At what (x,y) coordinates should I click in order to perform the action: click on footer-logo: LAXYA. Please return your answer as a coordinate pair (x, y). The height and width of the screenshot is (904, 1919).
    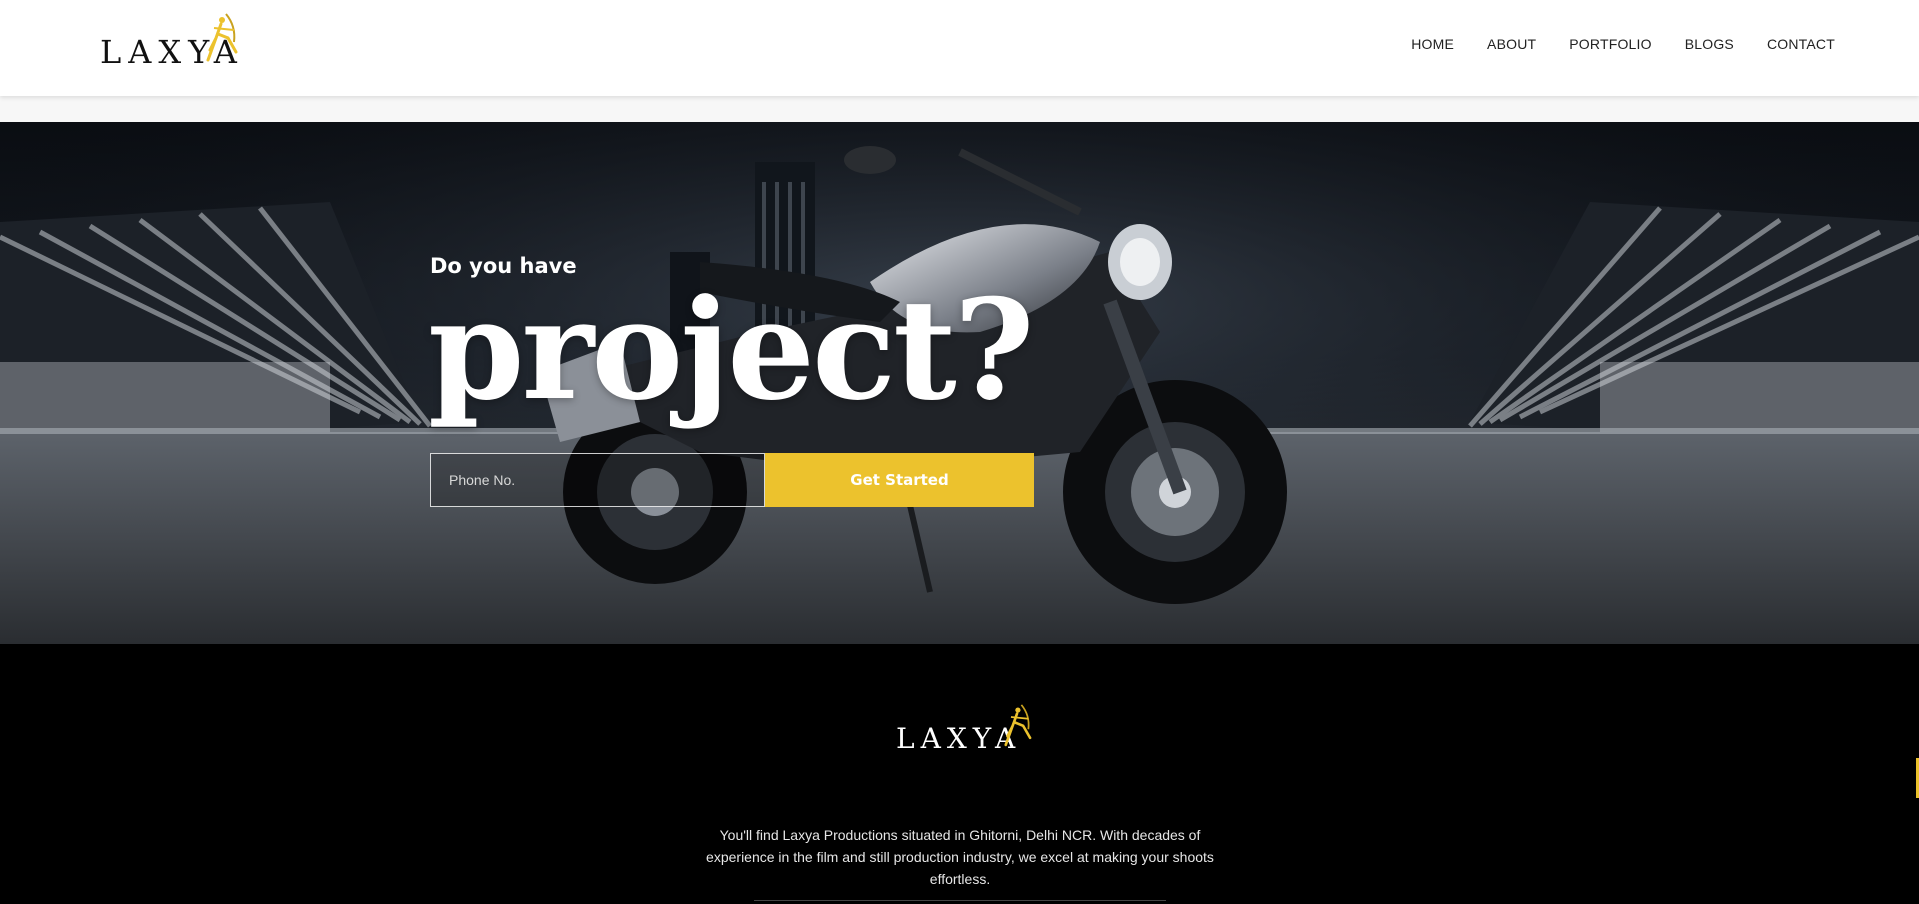
    Looking at the image, I should click on (976, 726).